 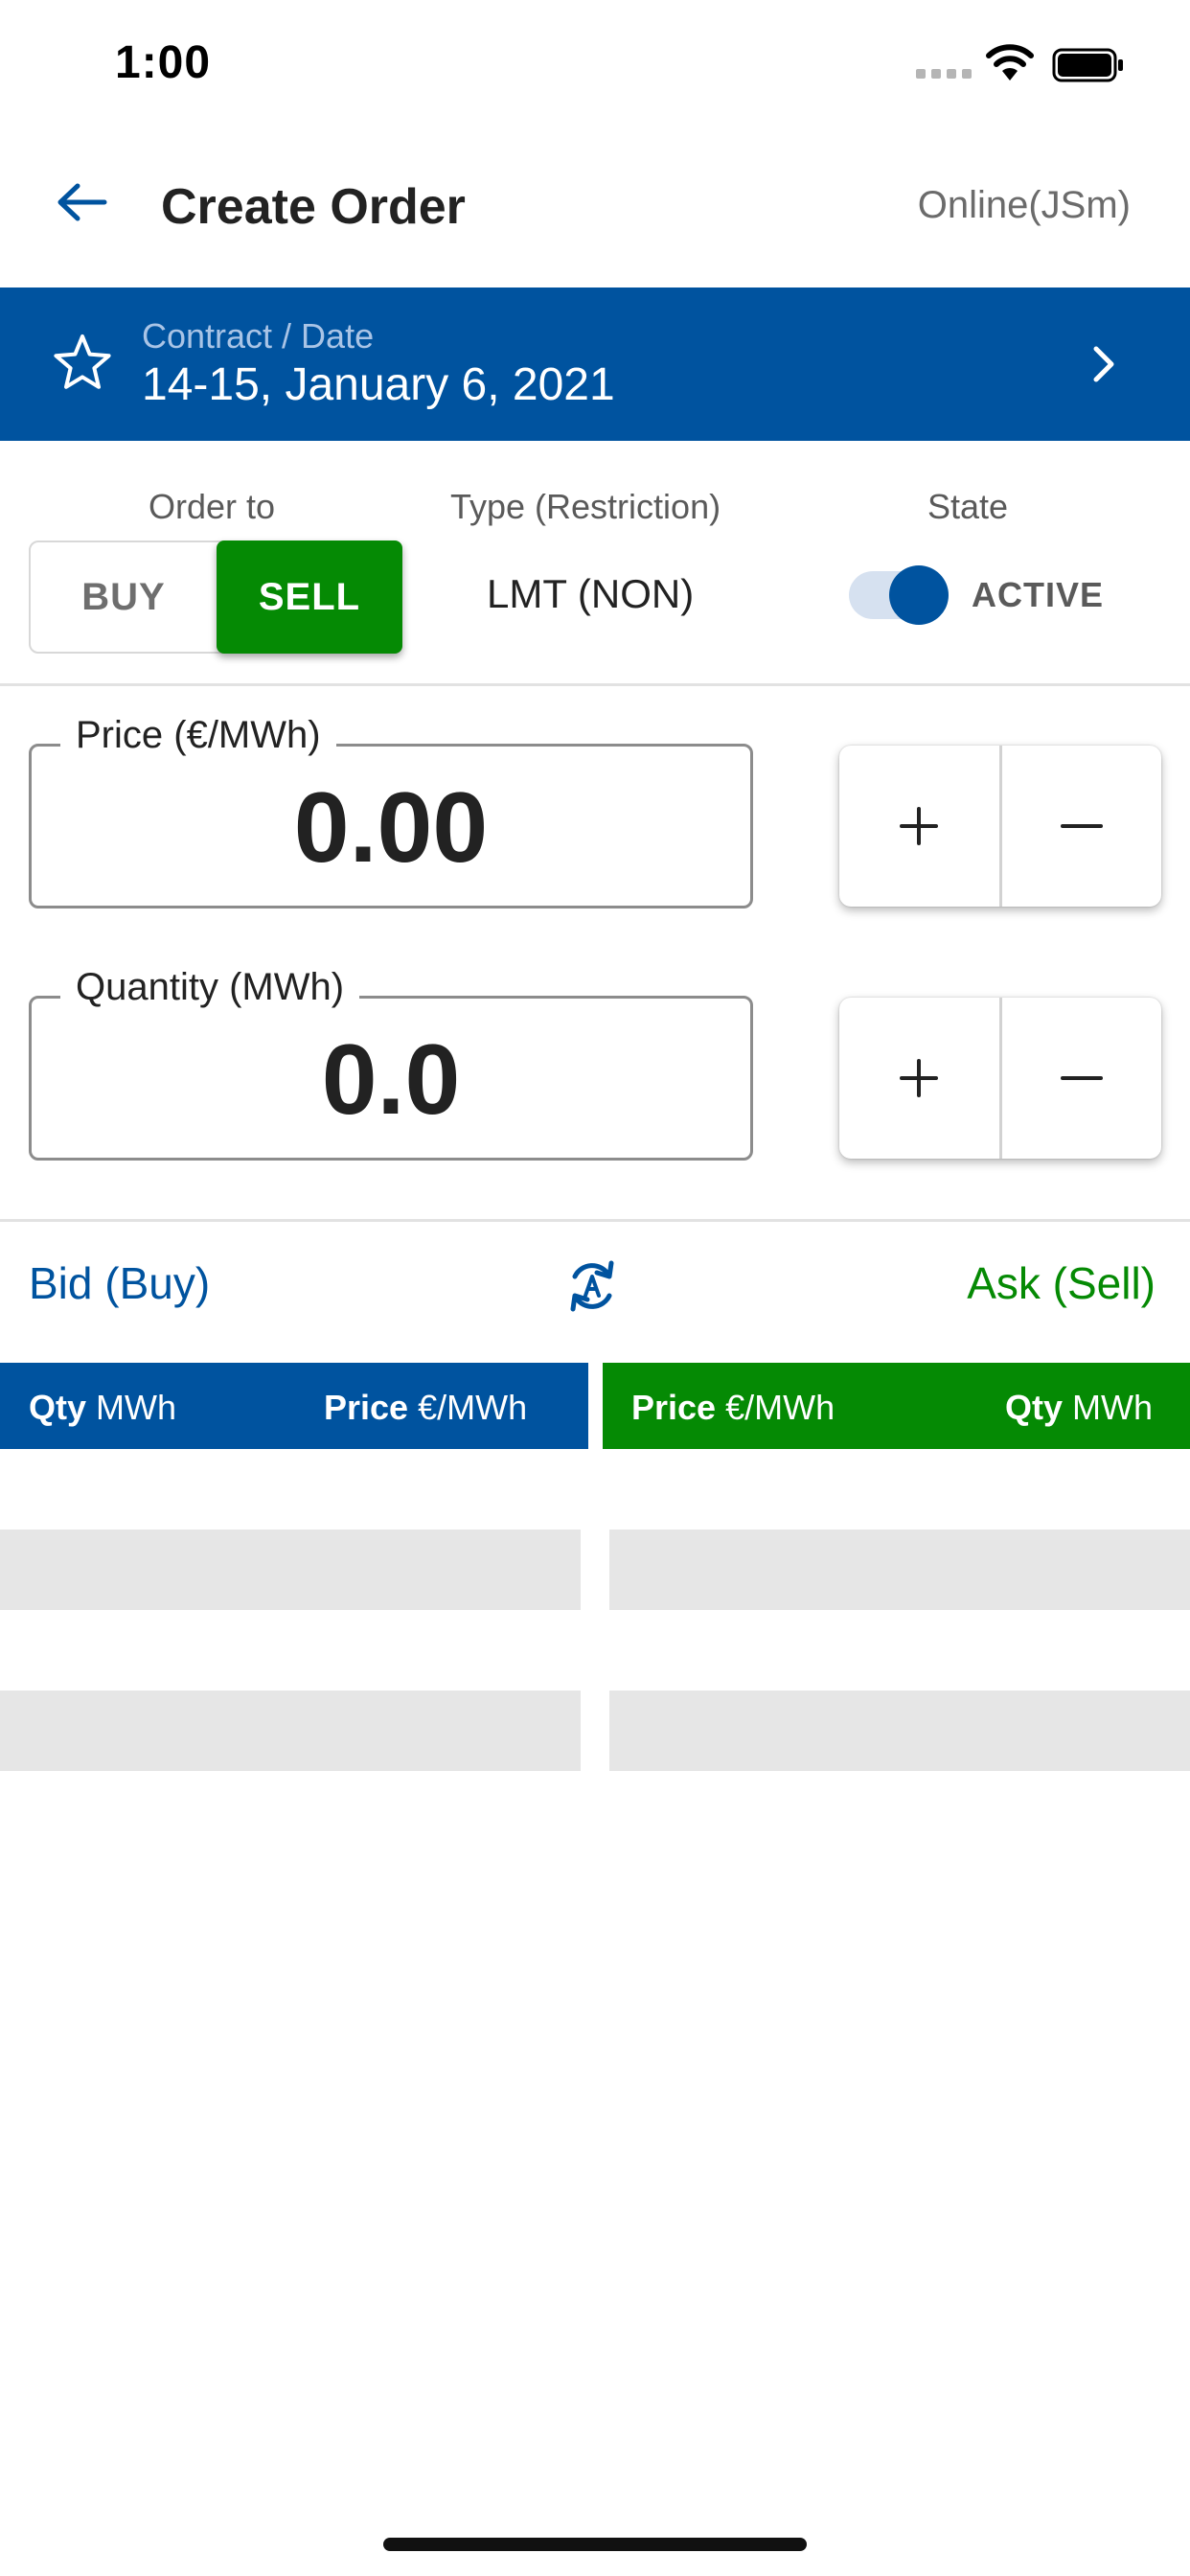 I want to click on price-input: Price (€/MWh) 0.00, so click(x=391, y=811).